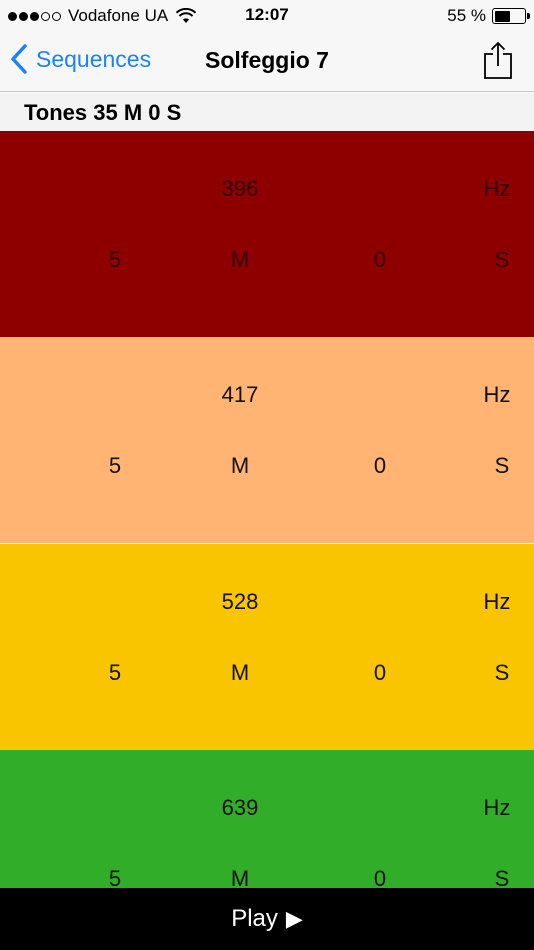 This screenshot has height=950, width=534. Describe the element at coordinates (267, 112) in the screenshot. I see `summary-bar: Tones 35 M 0 S` at that location.